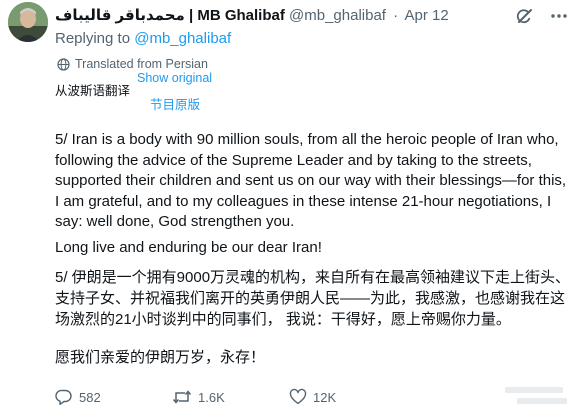 This screenshot has width=579, height=415. I want to click on reply-icon, so click(63, 397).